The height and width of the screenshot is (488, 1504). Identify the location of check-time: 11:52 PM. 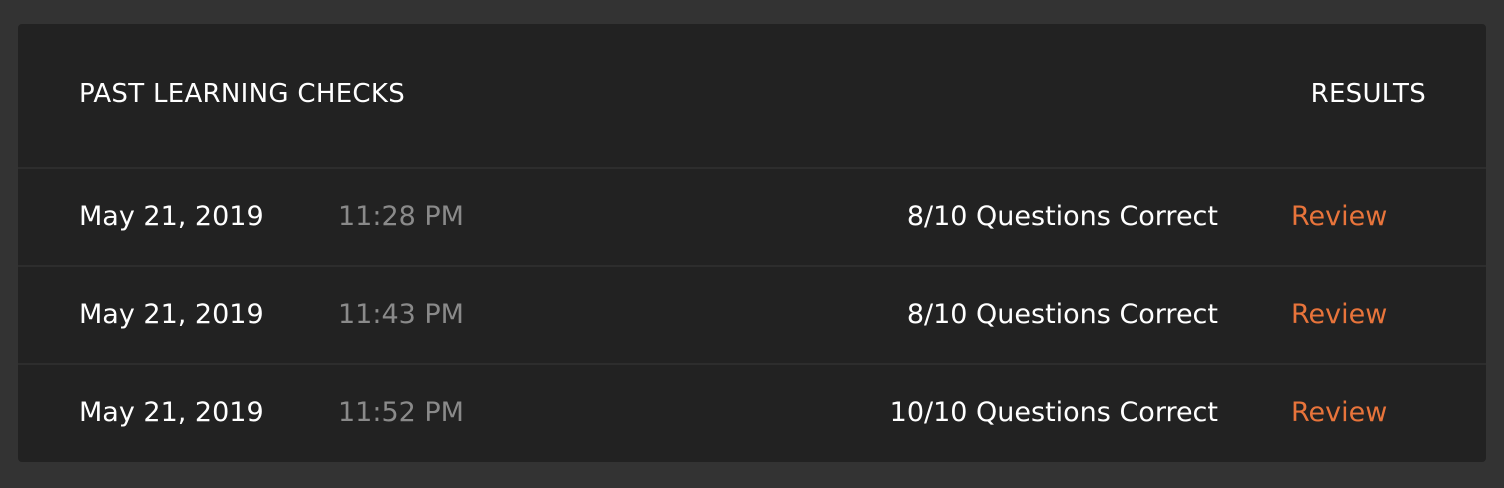
(401, 412).